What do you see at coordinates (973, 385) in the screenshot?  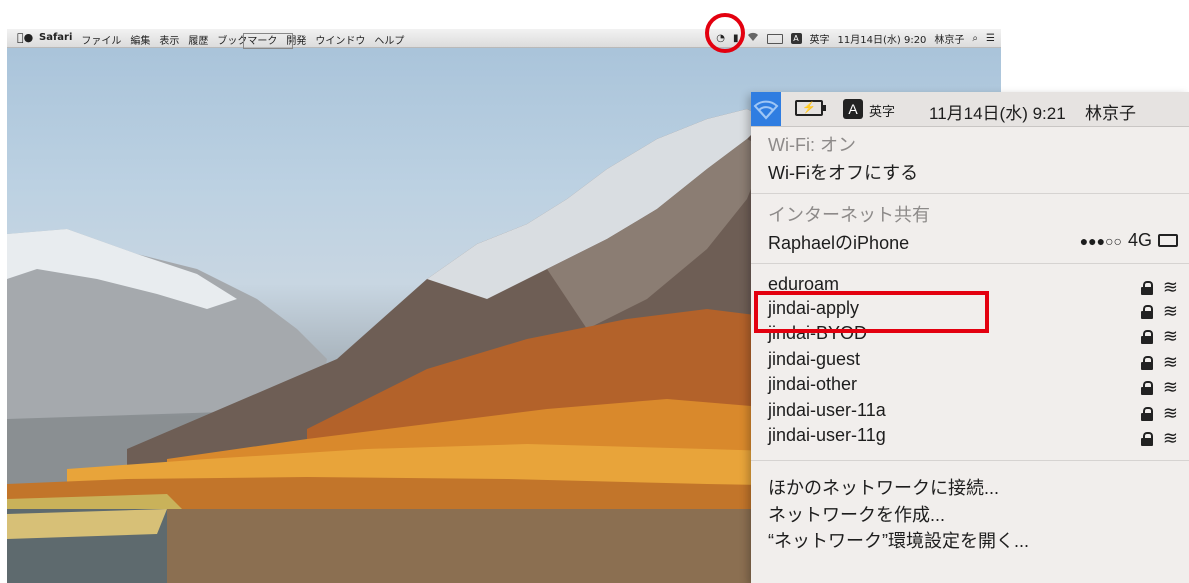 I see `network-item-jindai-other: jindai-other ≋` at bounding box center [973, 385].